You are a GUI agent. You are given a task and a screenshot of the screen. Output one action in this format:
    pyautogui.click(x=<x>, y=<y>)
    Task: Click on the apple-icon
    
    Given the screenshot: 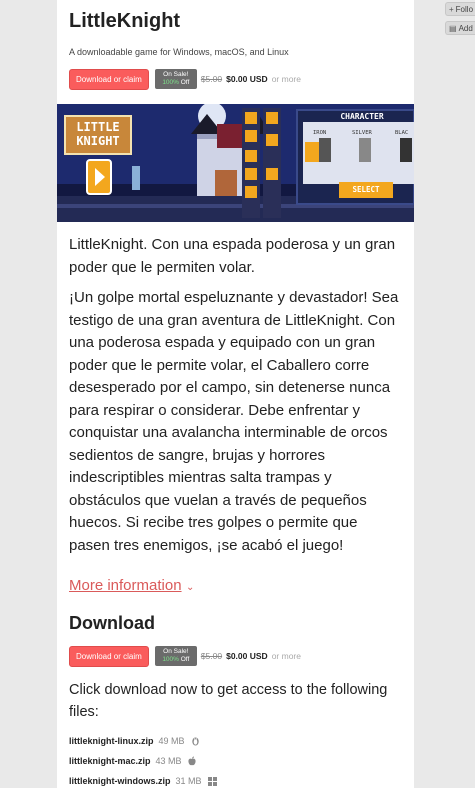 What is the action you would take?
    pyautogui.click(x=191, y=761)
    